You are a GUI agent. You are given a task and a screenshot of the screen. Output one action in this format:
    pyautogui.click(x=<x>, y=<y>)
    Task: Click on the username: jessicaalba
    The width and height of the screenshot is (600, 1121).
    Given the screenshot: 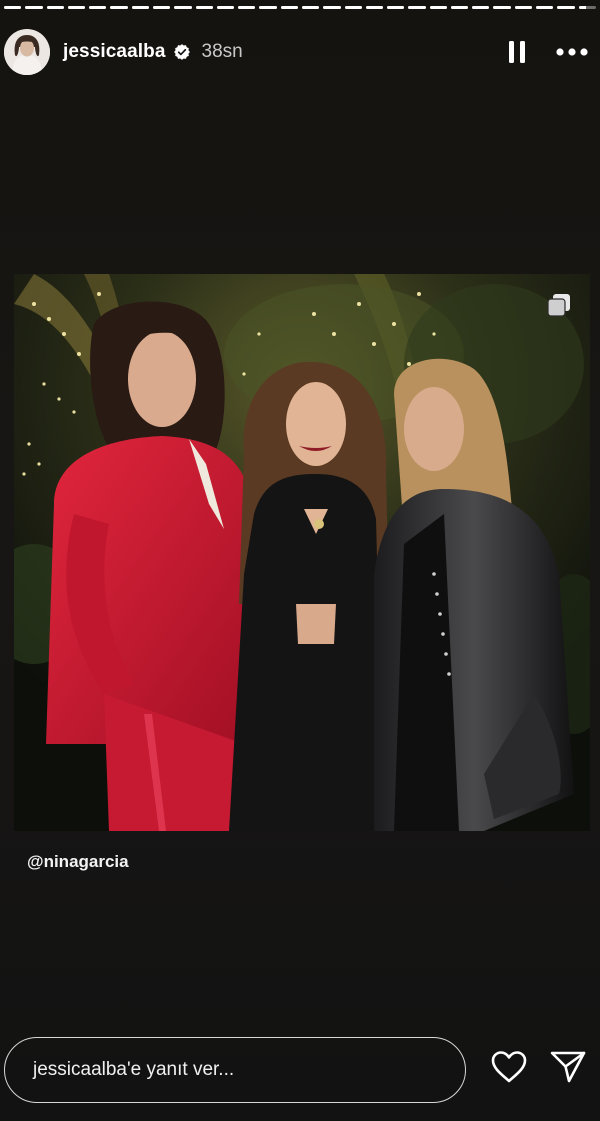 What is the action you would take?
    pyautogui.click(x=114, y=52)
    